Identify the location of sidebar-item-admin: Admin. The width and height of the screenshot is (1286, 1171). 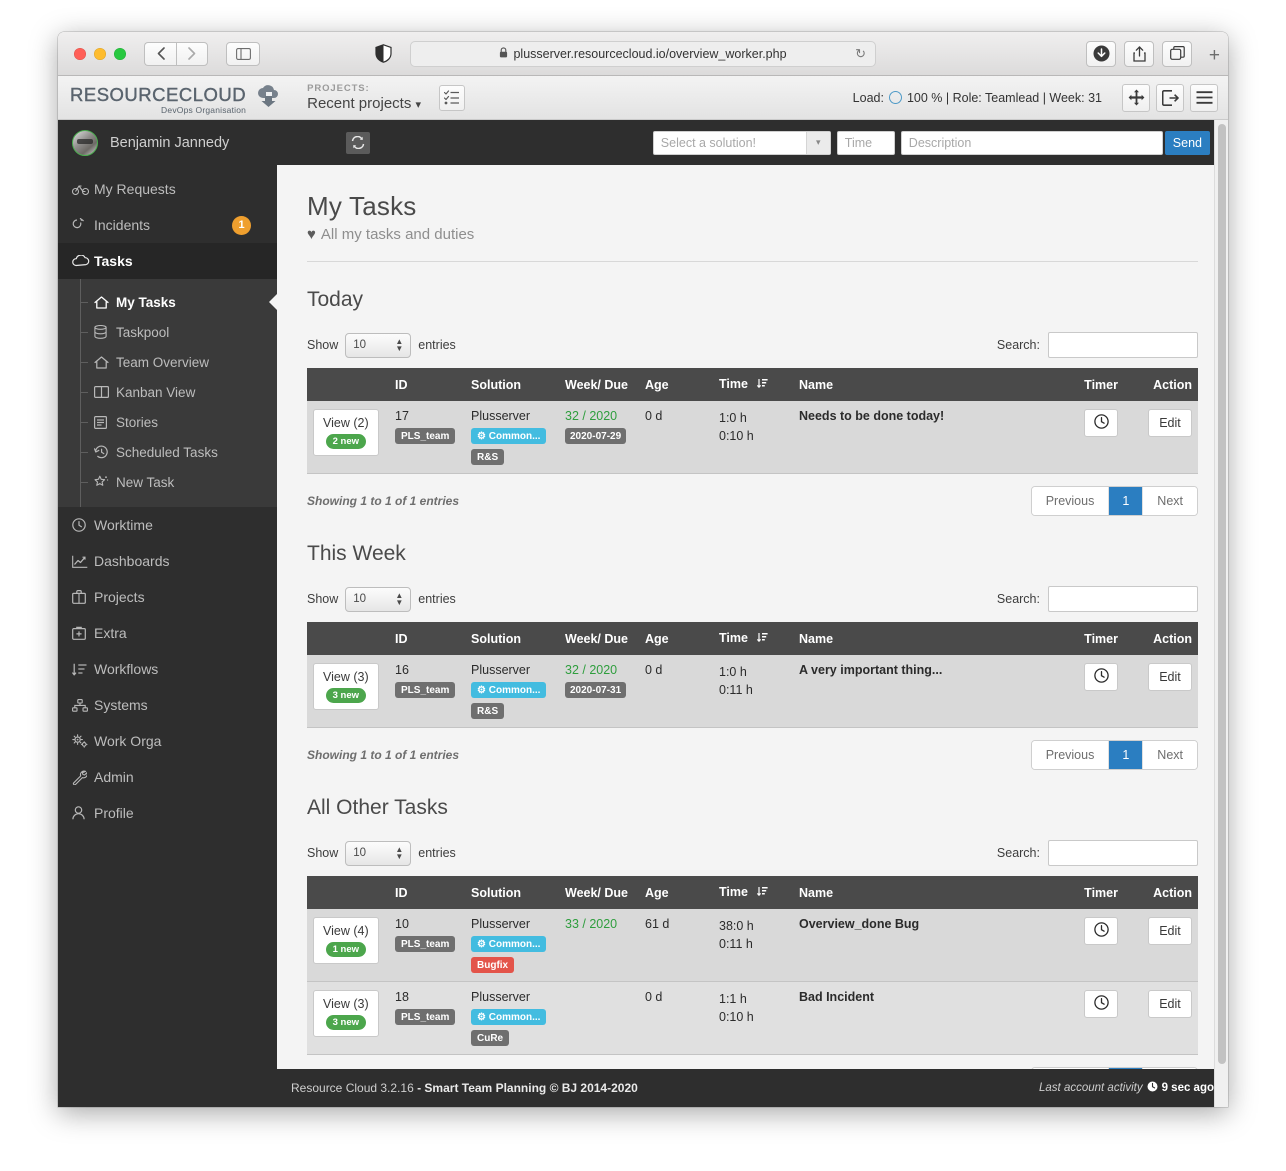
(167, 777).